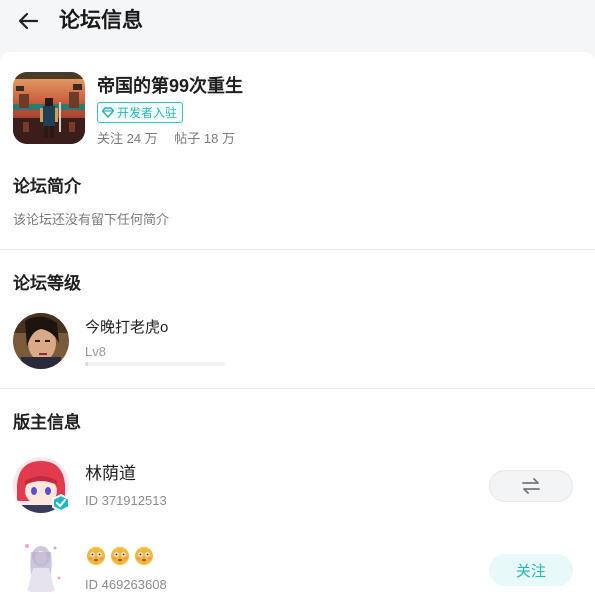 This screenshot has height=614, width=595. Describe the element at coordinates (155, 364) in the screenshot. I see `level-progress-bar` at that location.